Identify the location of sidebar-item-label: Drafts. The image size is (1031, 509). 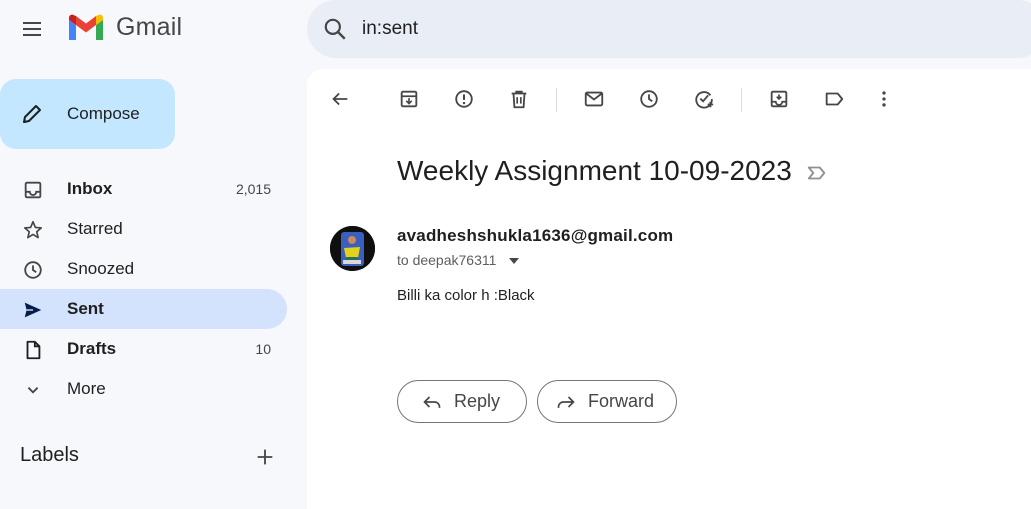
(92, 348).